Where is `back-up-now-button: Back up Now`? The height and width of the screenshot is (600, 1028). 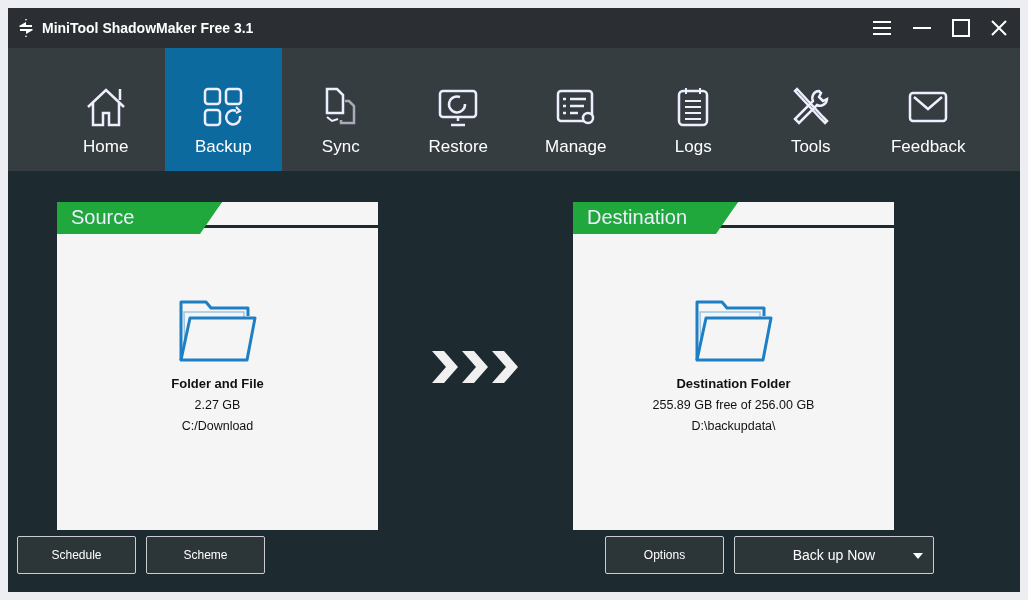
back-up-now-button: Back up Now is located at coordinates (834, 555).